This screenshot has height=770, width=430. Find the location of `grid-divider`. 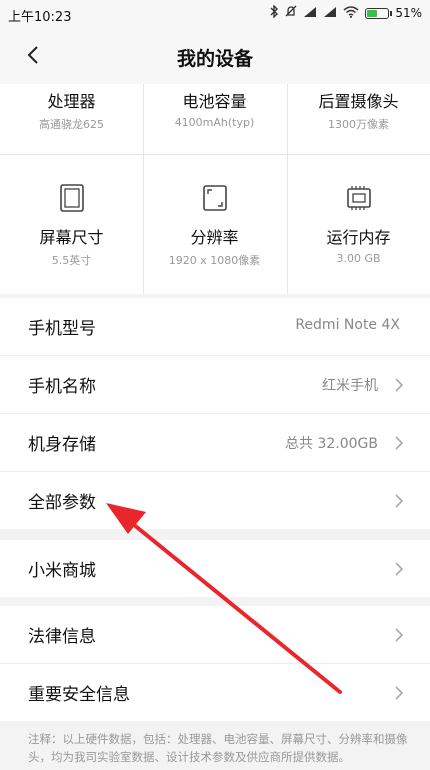

grid-divider is located at coordinates (215, 154).